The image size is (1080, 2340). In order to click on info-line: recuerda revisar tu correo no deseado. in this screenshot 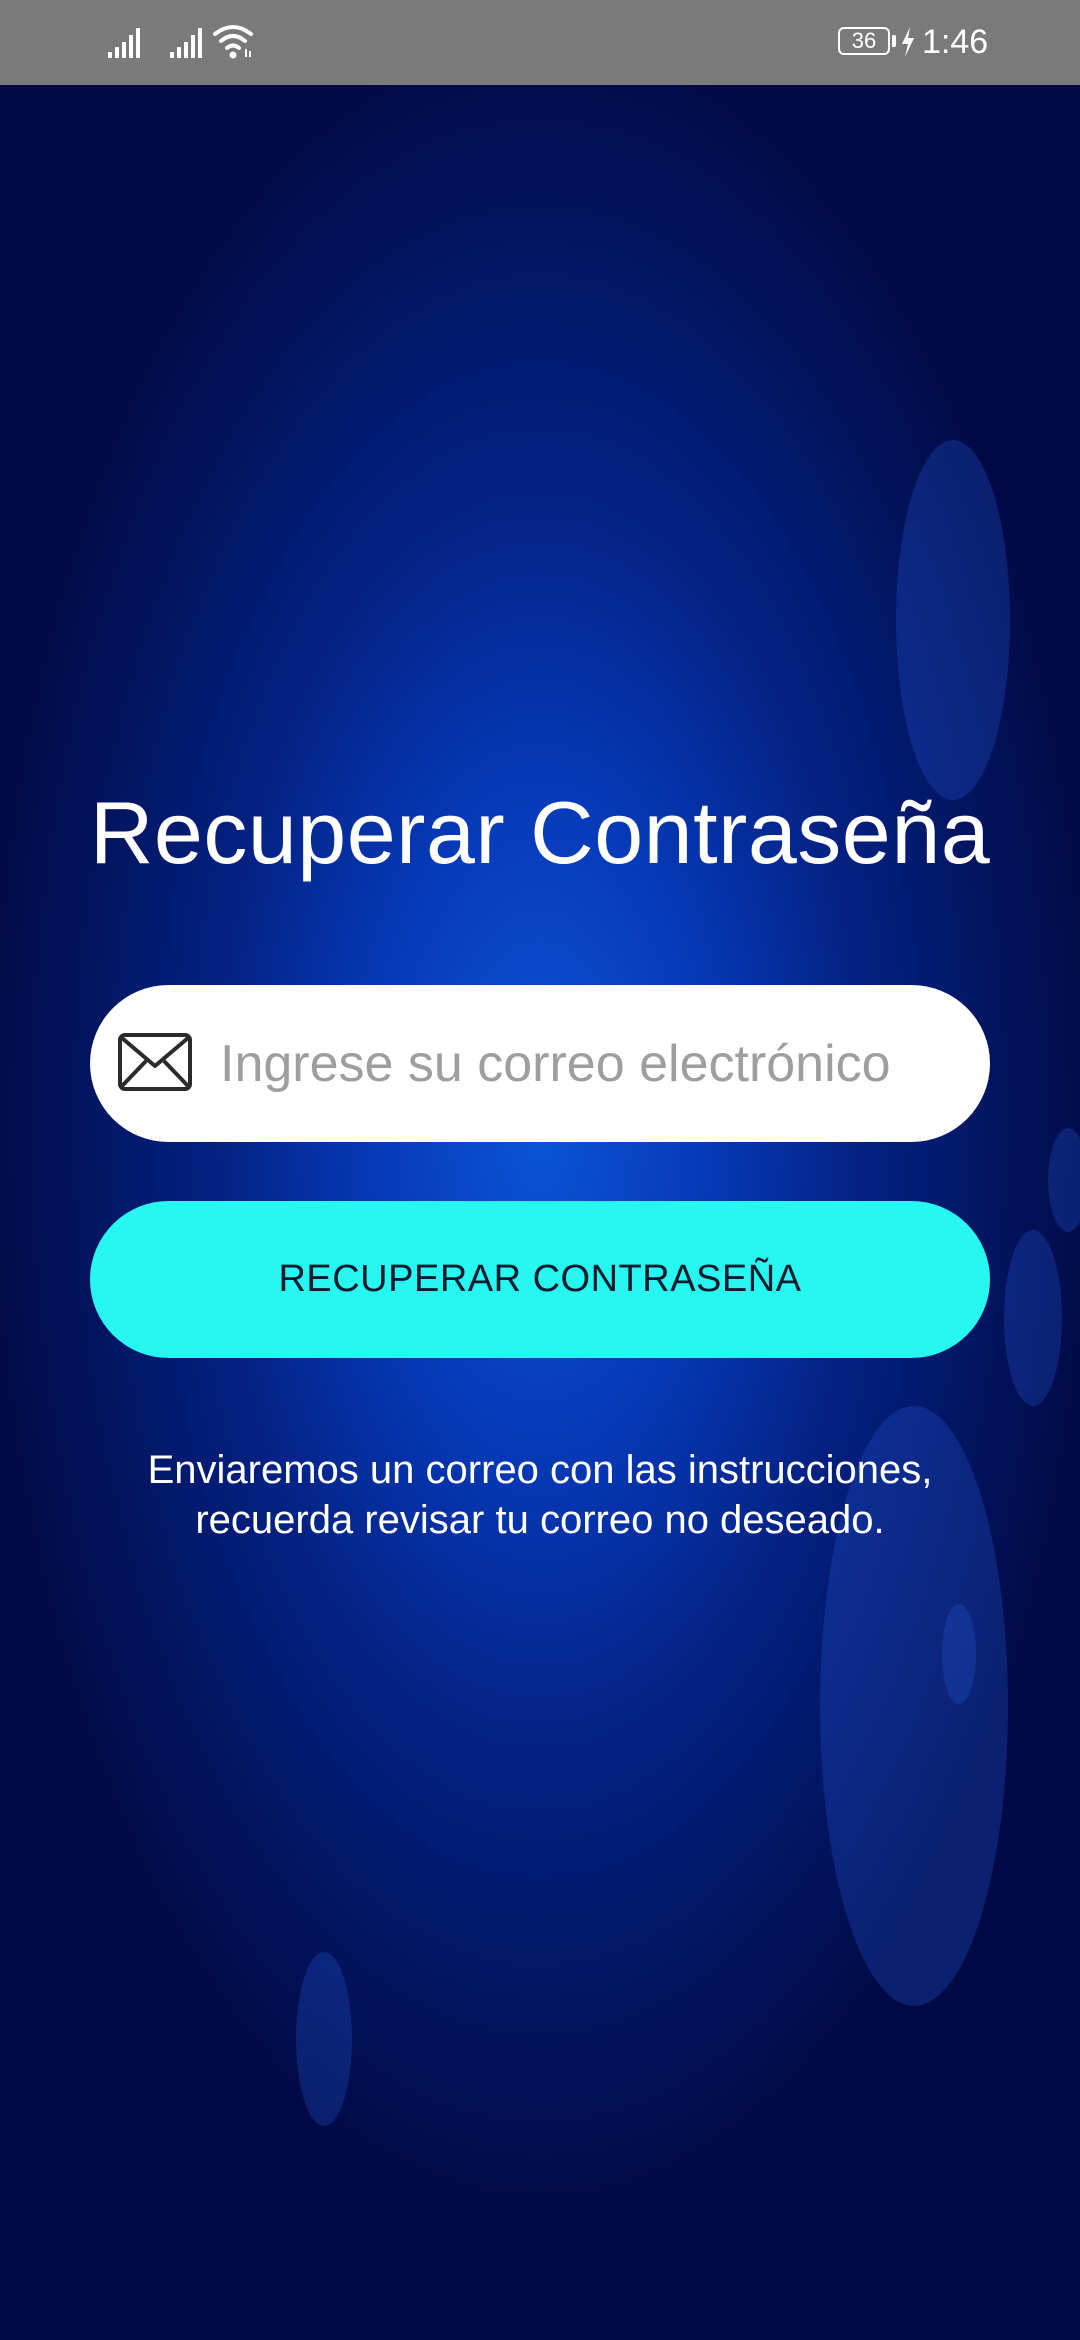, I will do `click(540, 1520)`.